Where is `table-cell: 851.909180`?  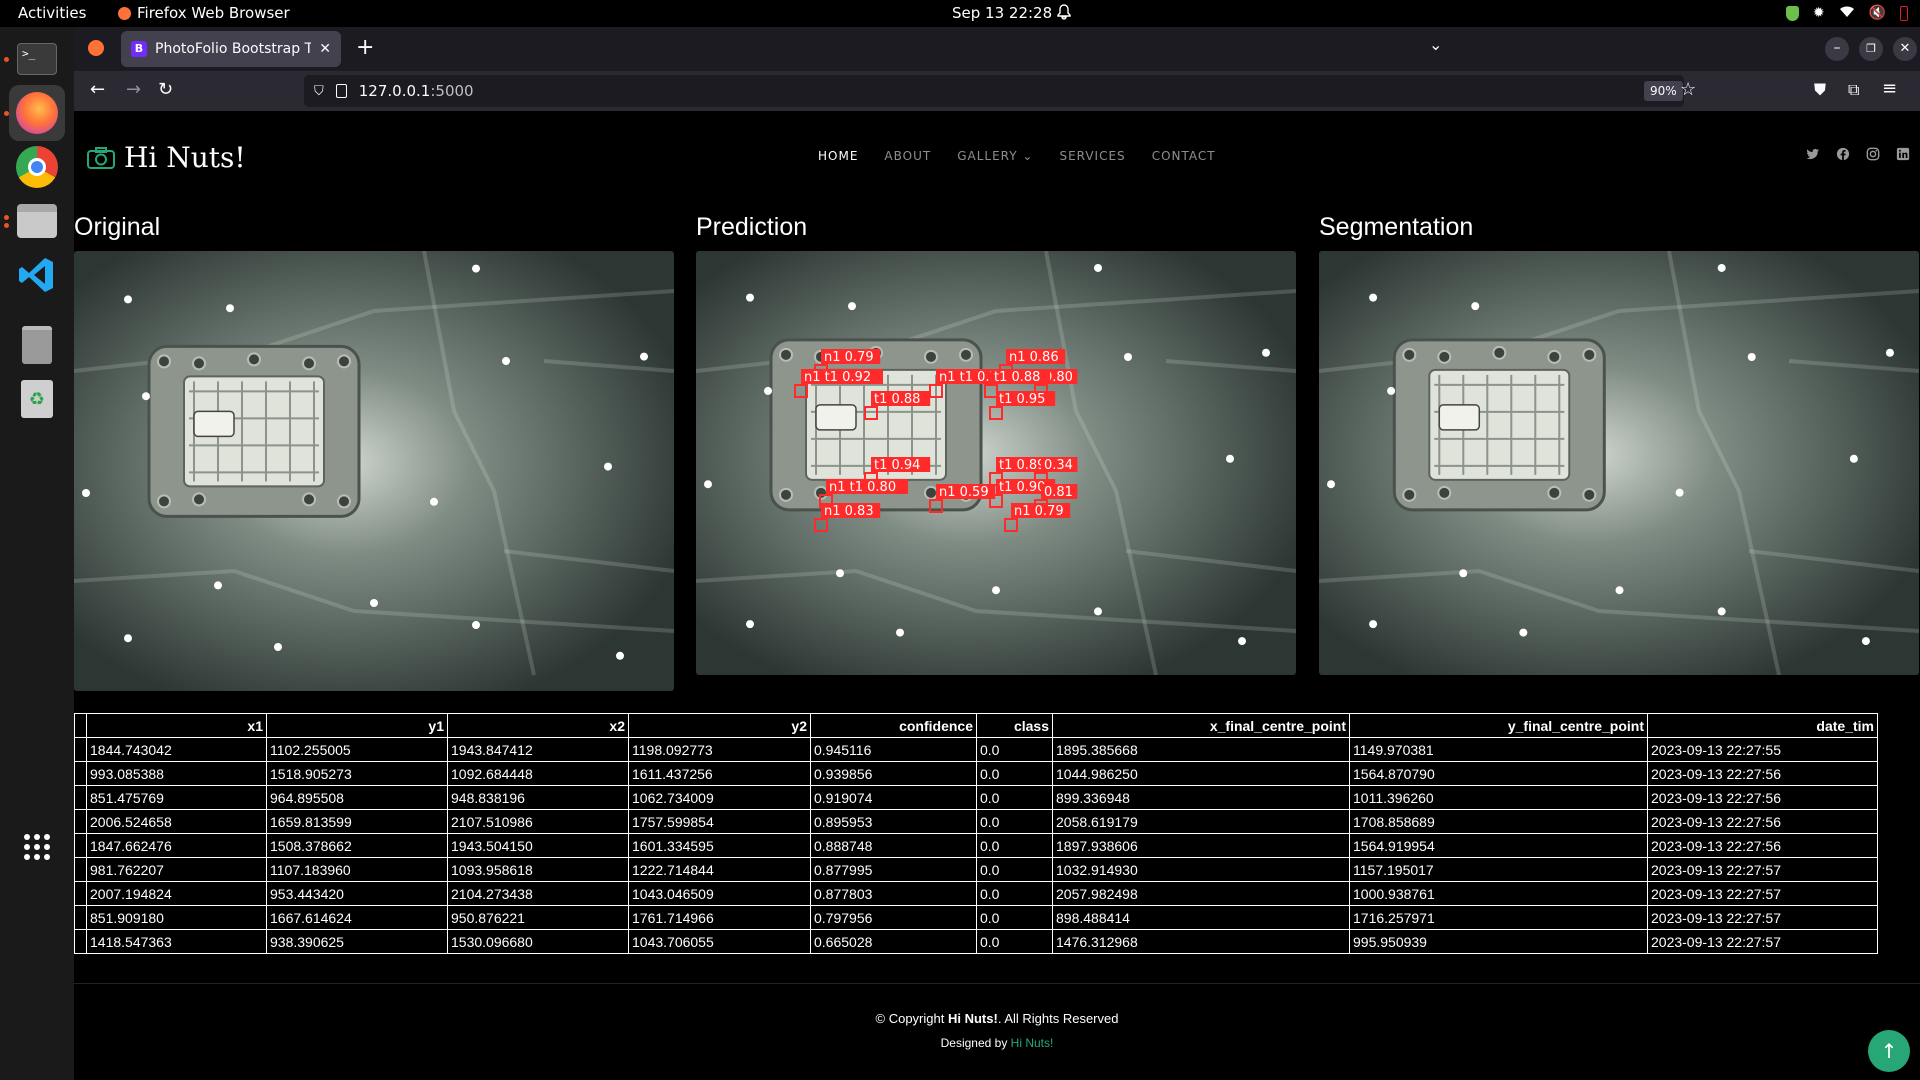 table-cell: 851.909180 is located at coordinates (176, 917).